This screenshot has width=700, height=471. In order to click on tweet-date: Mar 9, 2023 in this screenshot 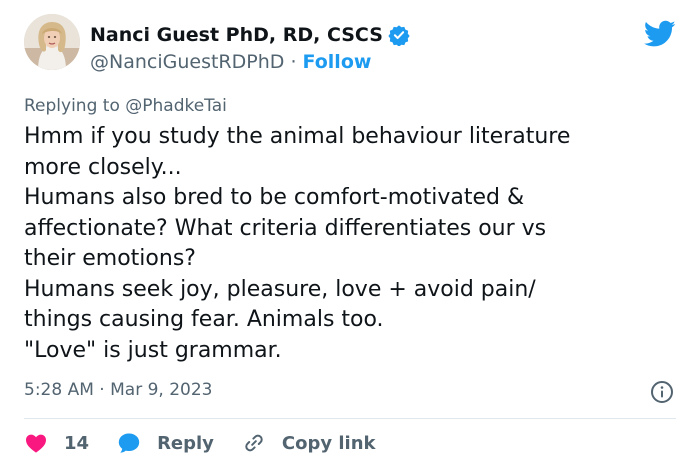, I will do `click(161, 390)`.